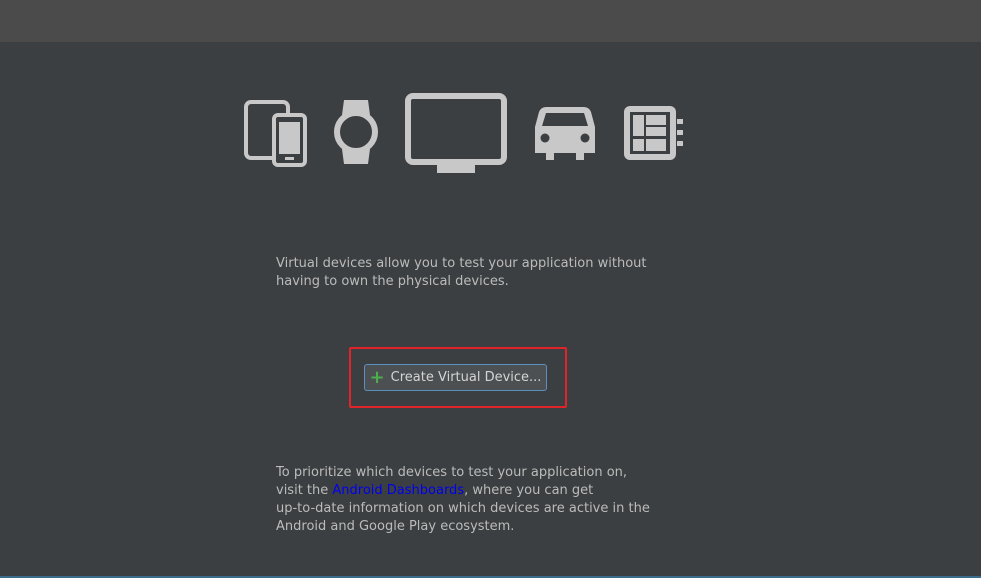 The image size is (981, 578). I want to click on info-line-4: Android and Google Play ecosystem., so click(395, 526).